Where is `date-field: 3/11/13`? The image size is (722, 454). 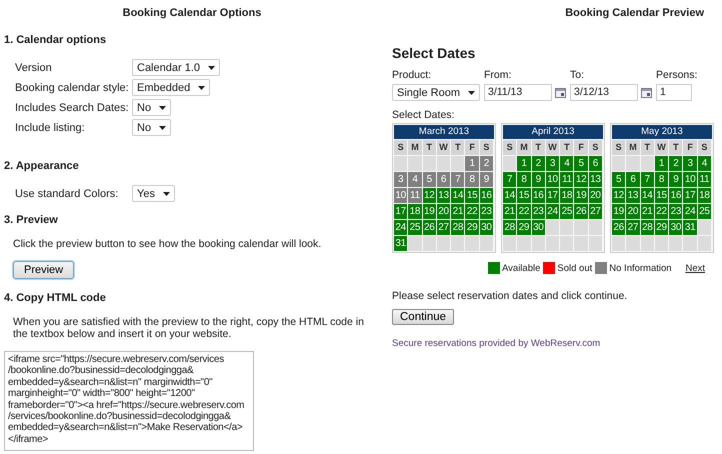
date-field: 3/11/13 is located at coordinates (518, 92).